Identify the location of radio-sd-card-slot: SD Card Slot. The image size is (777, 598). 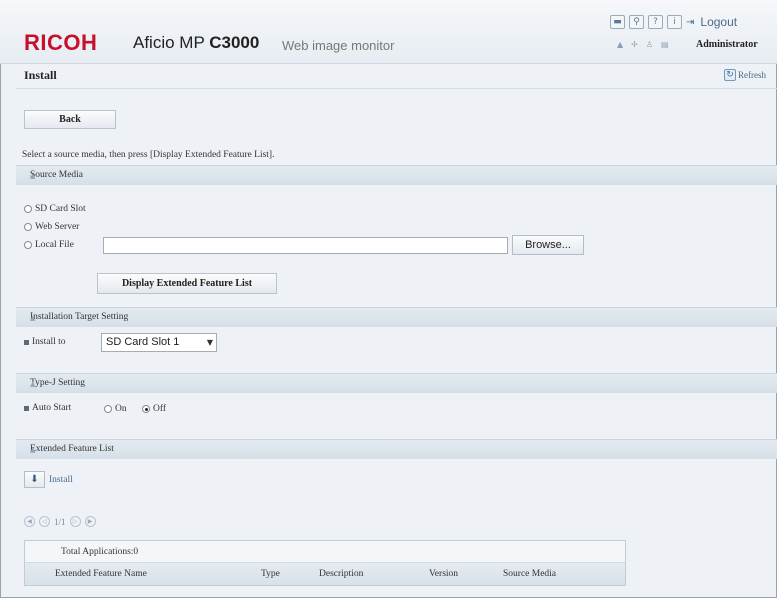
(55, 209).